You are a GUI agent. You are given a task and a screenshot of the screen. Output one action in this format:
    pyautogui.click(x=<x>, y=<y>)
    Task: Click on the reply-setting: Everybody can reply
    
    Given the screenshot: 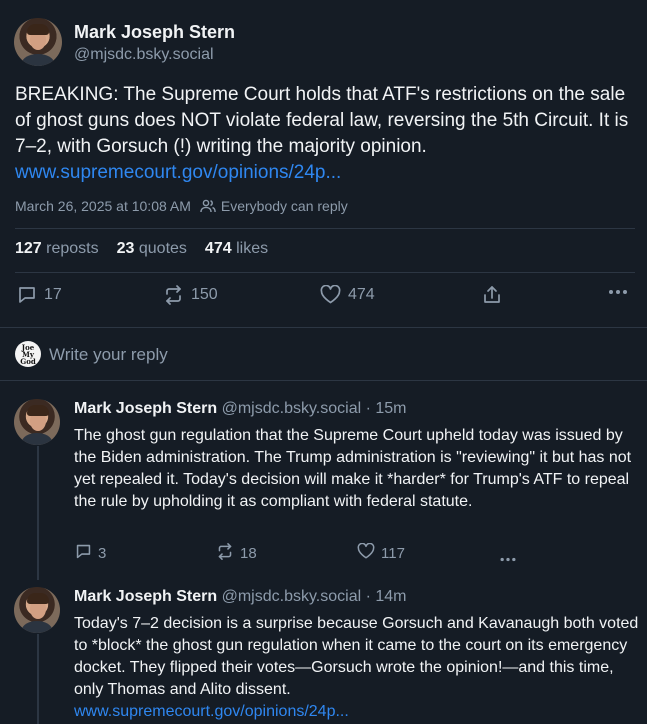 What is the action you would take?
    pyautogui.click(x=284, y=206)
    